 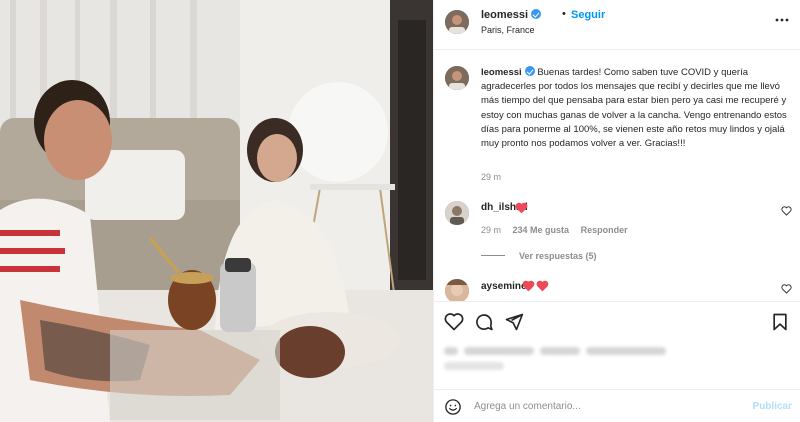 I want to click on caption-username: leomessi, so click(x=501, y=72).